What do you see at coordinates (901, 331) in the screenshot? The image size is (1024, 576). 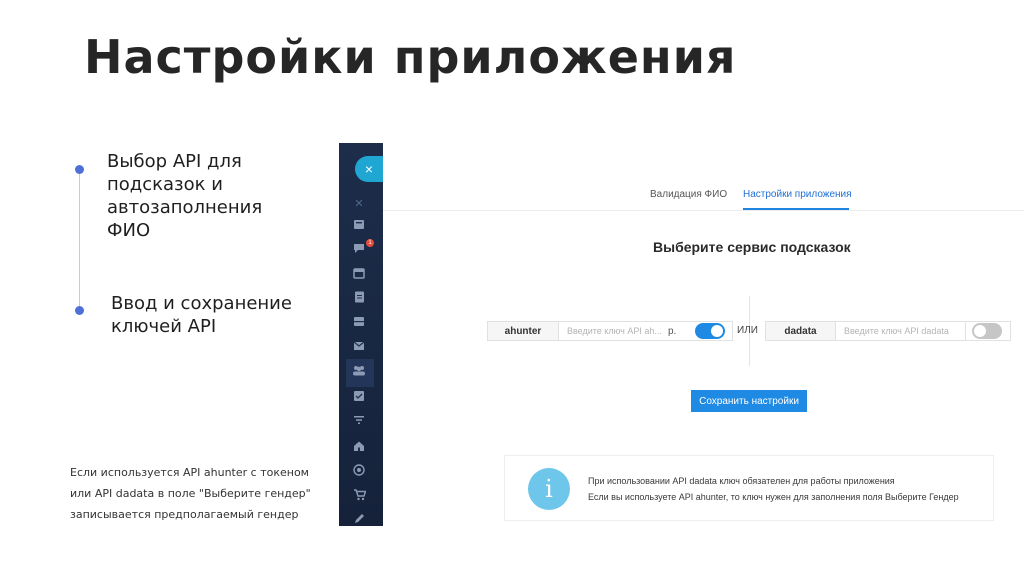 I see `dadata-key-input: Введите ключ API dadata` at bounding box center [901, 331].